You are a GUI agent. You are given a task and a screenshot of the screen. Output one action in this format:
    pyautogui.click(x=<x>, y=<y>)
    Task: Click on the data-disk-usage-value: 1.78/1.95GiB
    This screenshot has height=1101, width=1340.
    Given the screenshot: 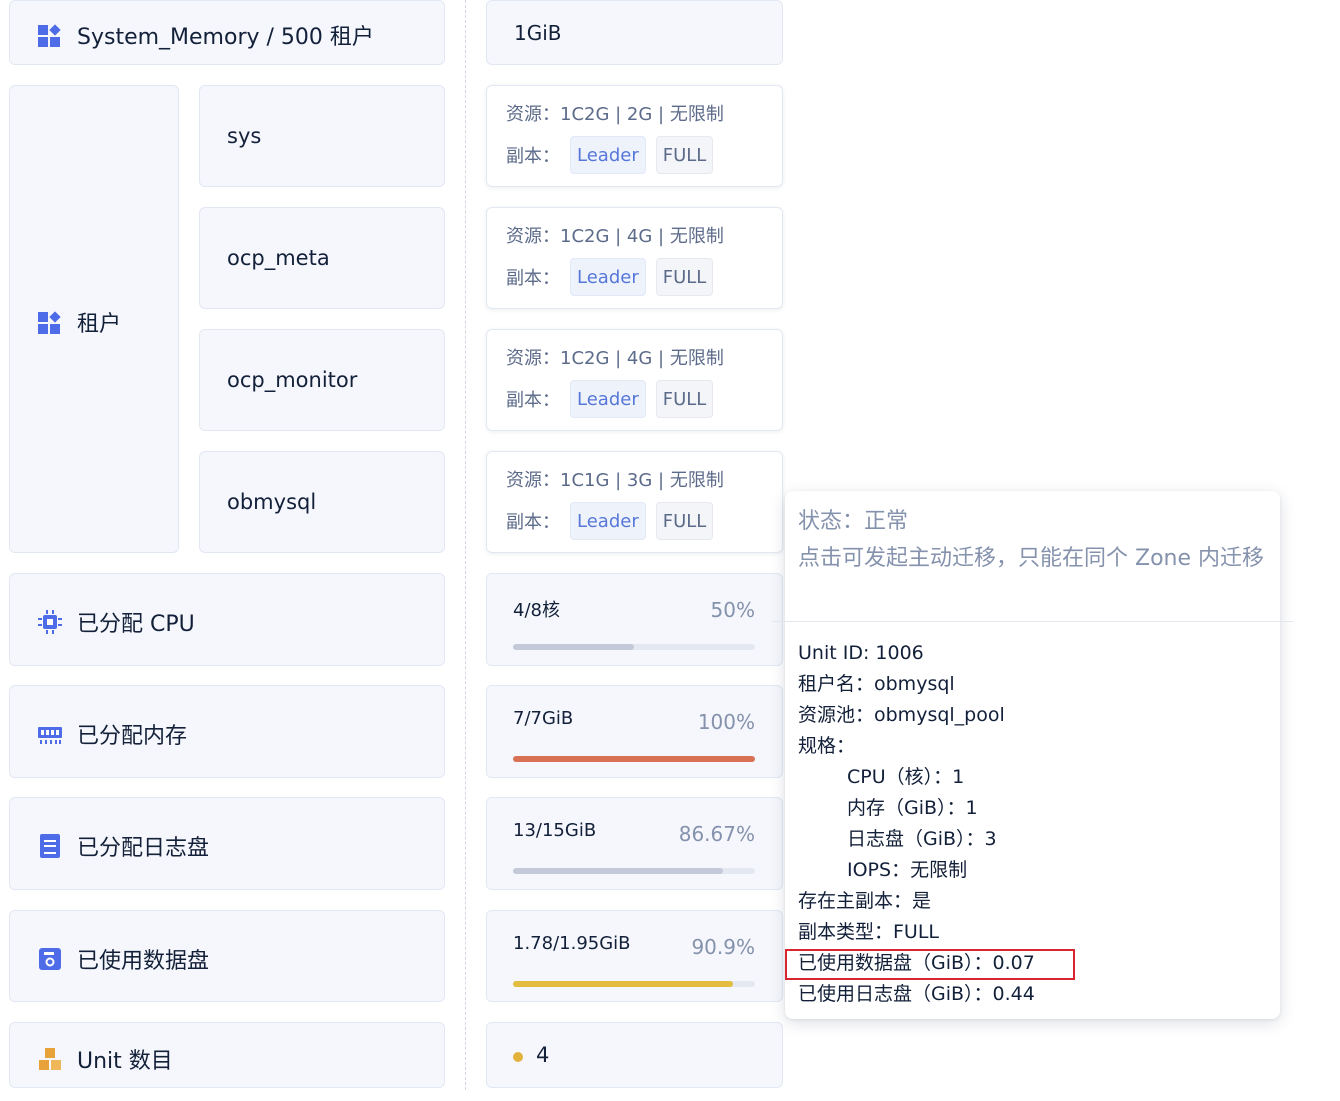 What is the action you would take?
    pyautogui.click(x=572, y=943)
    